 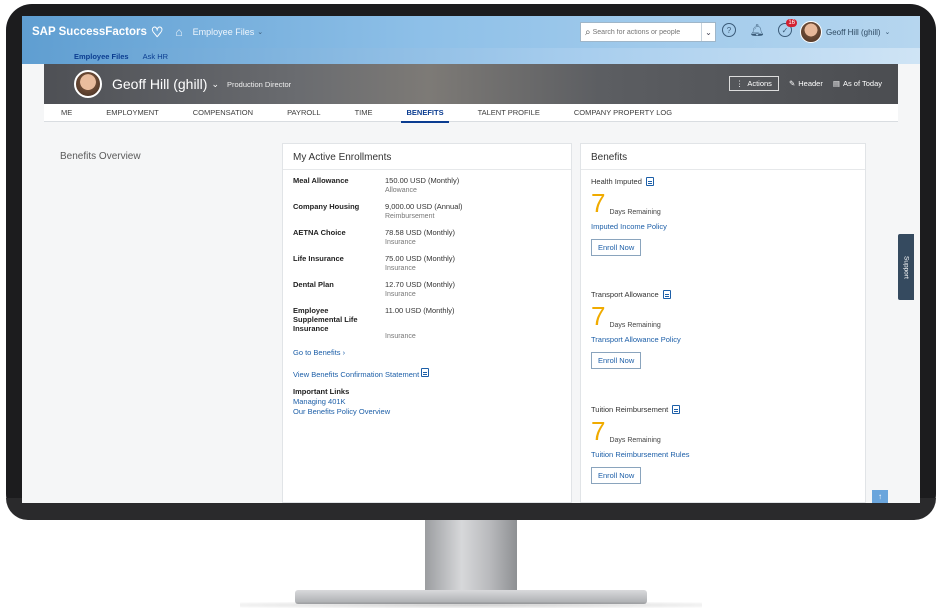 What do you see at coordinates (422, 180) in the screenshot?
I see `enrollment-amount: 150.00 USD (Monthly)` at bounding box center [422, 180].